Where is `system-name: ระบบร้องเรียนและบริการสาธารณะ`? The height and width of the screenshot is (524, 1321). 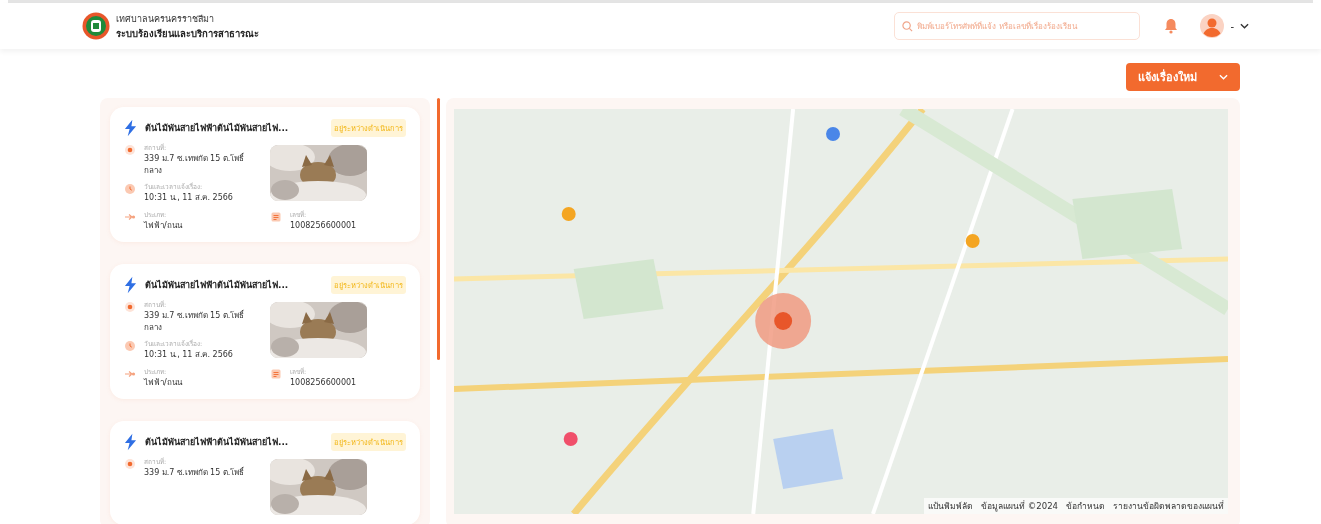 system-name: ระบบร้องเรียนและบริการสาธารณะ is located at coordinates (187, 33).